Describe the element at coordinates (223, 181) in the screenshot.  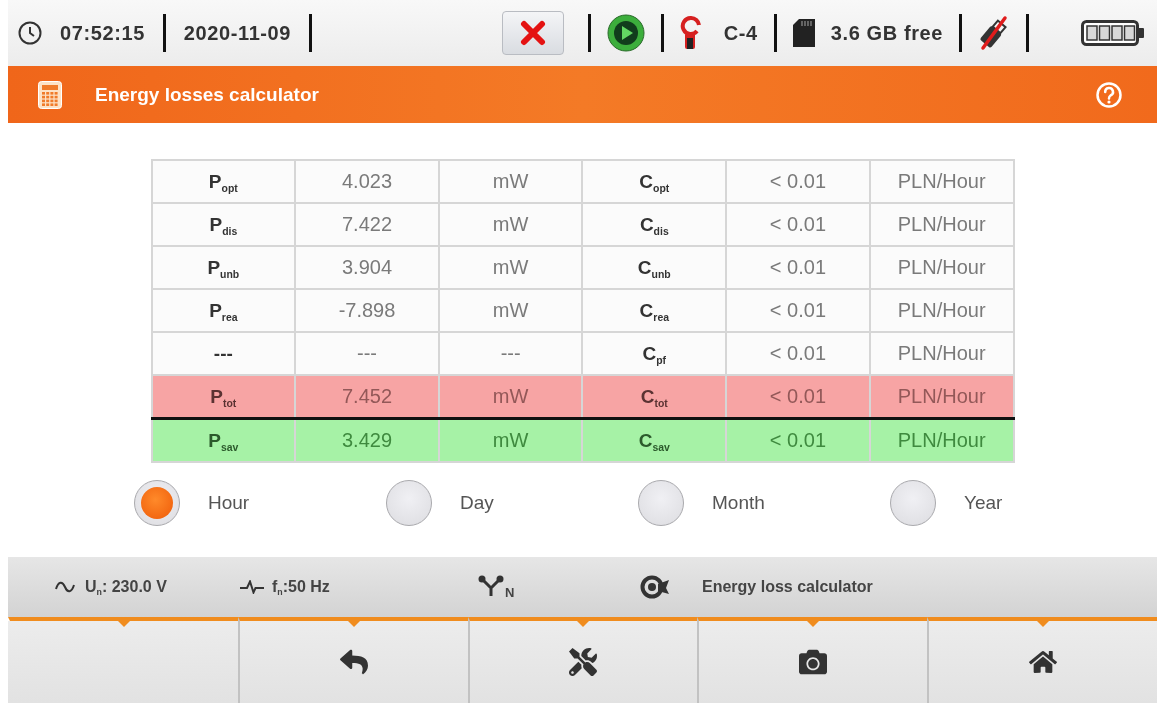
I see `table-cell: P$_{opt}$` at that location.